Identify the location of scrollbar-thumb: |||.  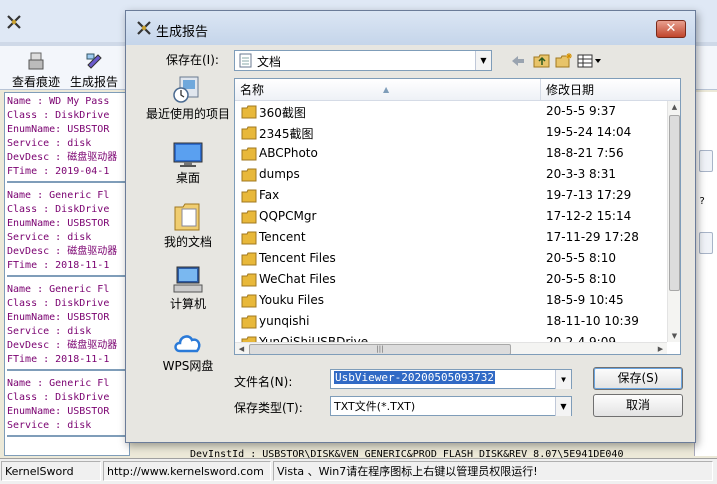
(380, 349).